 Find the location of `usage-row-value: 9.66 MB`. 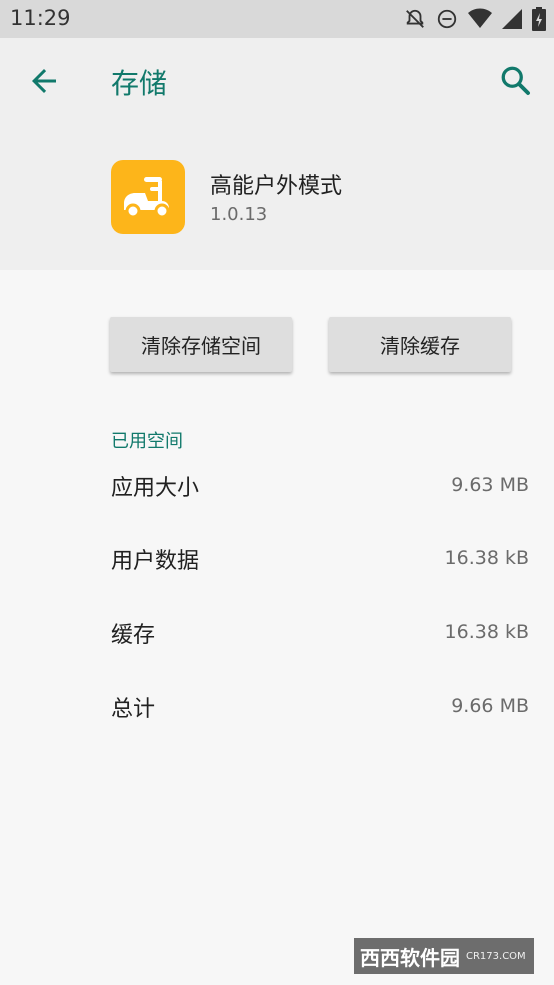

usage-row-value: 9.66 MB is located at coordinates (490, 706).